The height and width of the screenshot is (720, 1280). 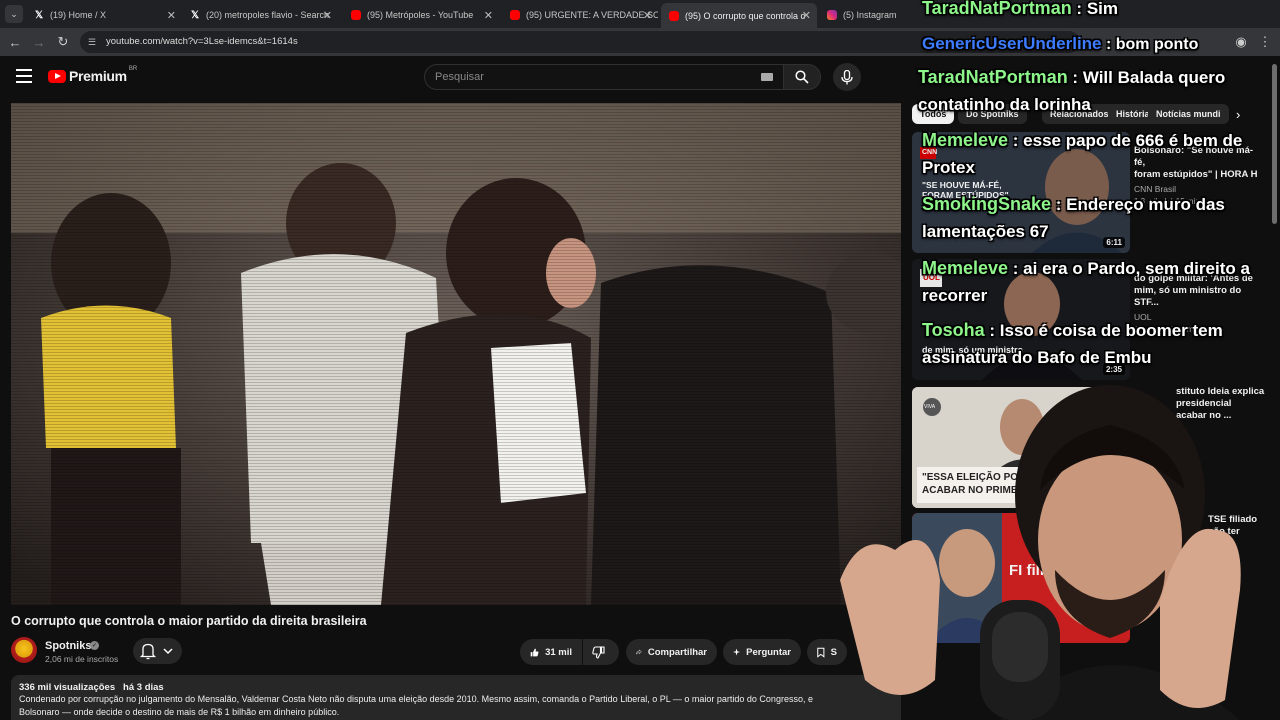 I want to click on view-count: 336 mil visualizações, so click(x=67, y=687).